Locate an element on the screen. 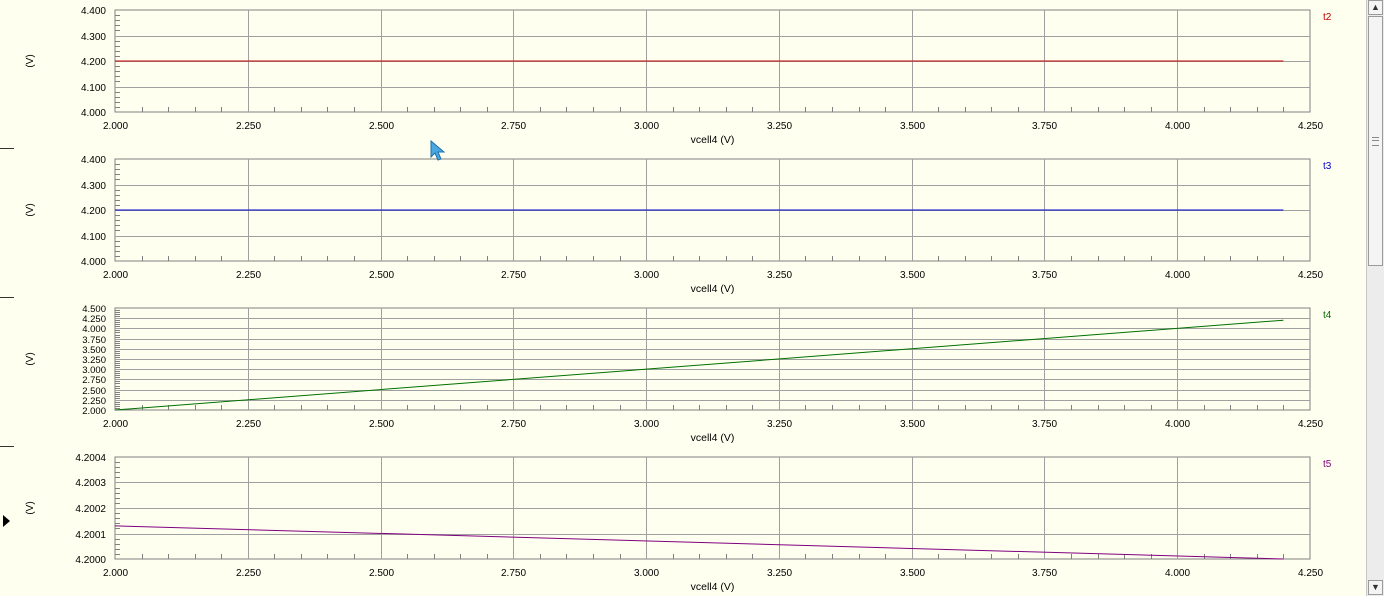 The image size is (1384, 596). vertical-scrollbar: ▲ ▼ is located at coordinates (1375, 298).